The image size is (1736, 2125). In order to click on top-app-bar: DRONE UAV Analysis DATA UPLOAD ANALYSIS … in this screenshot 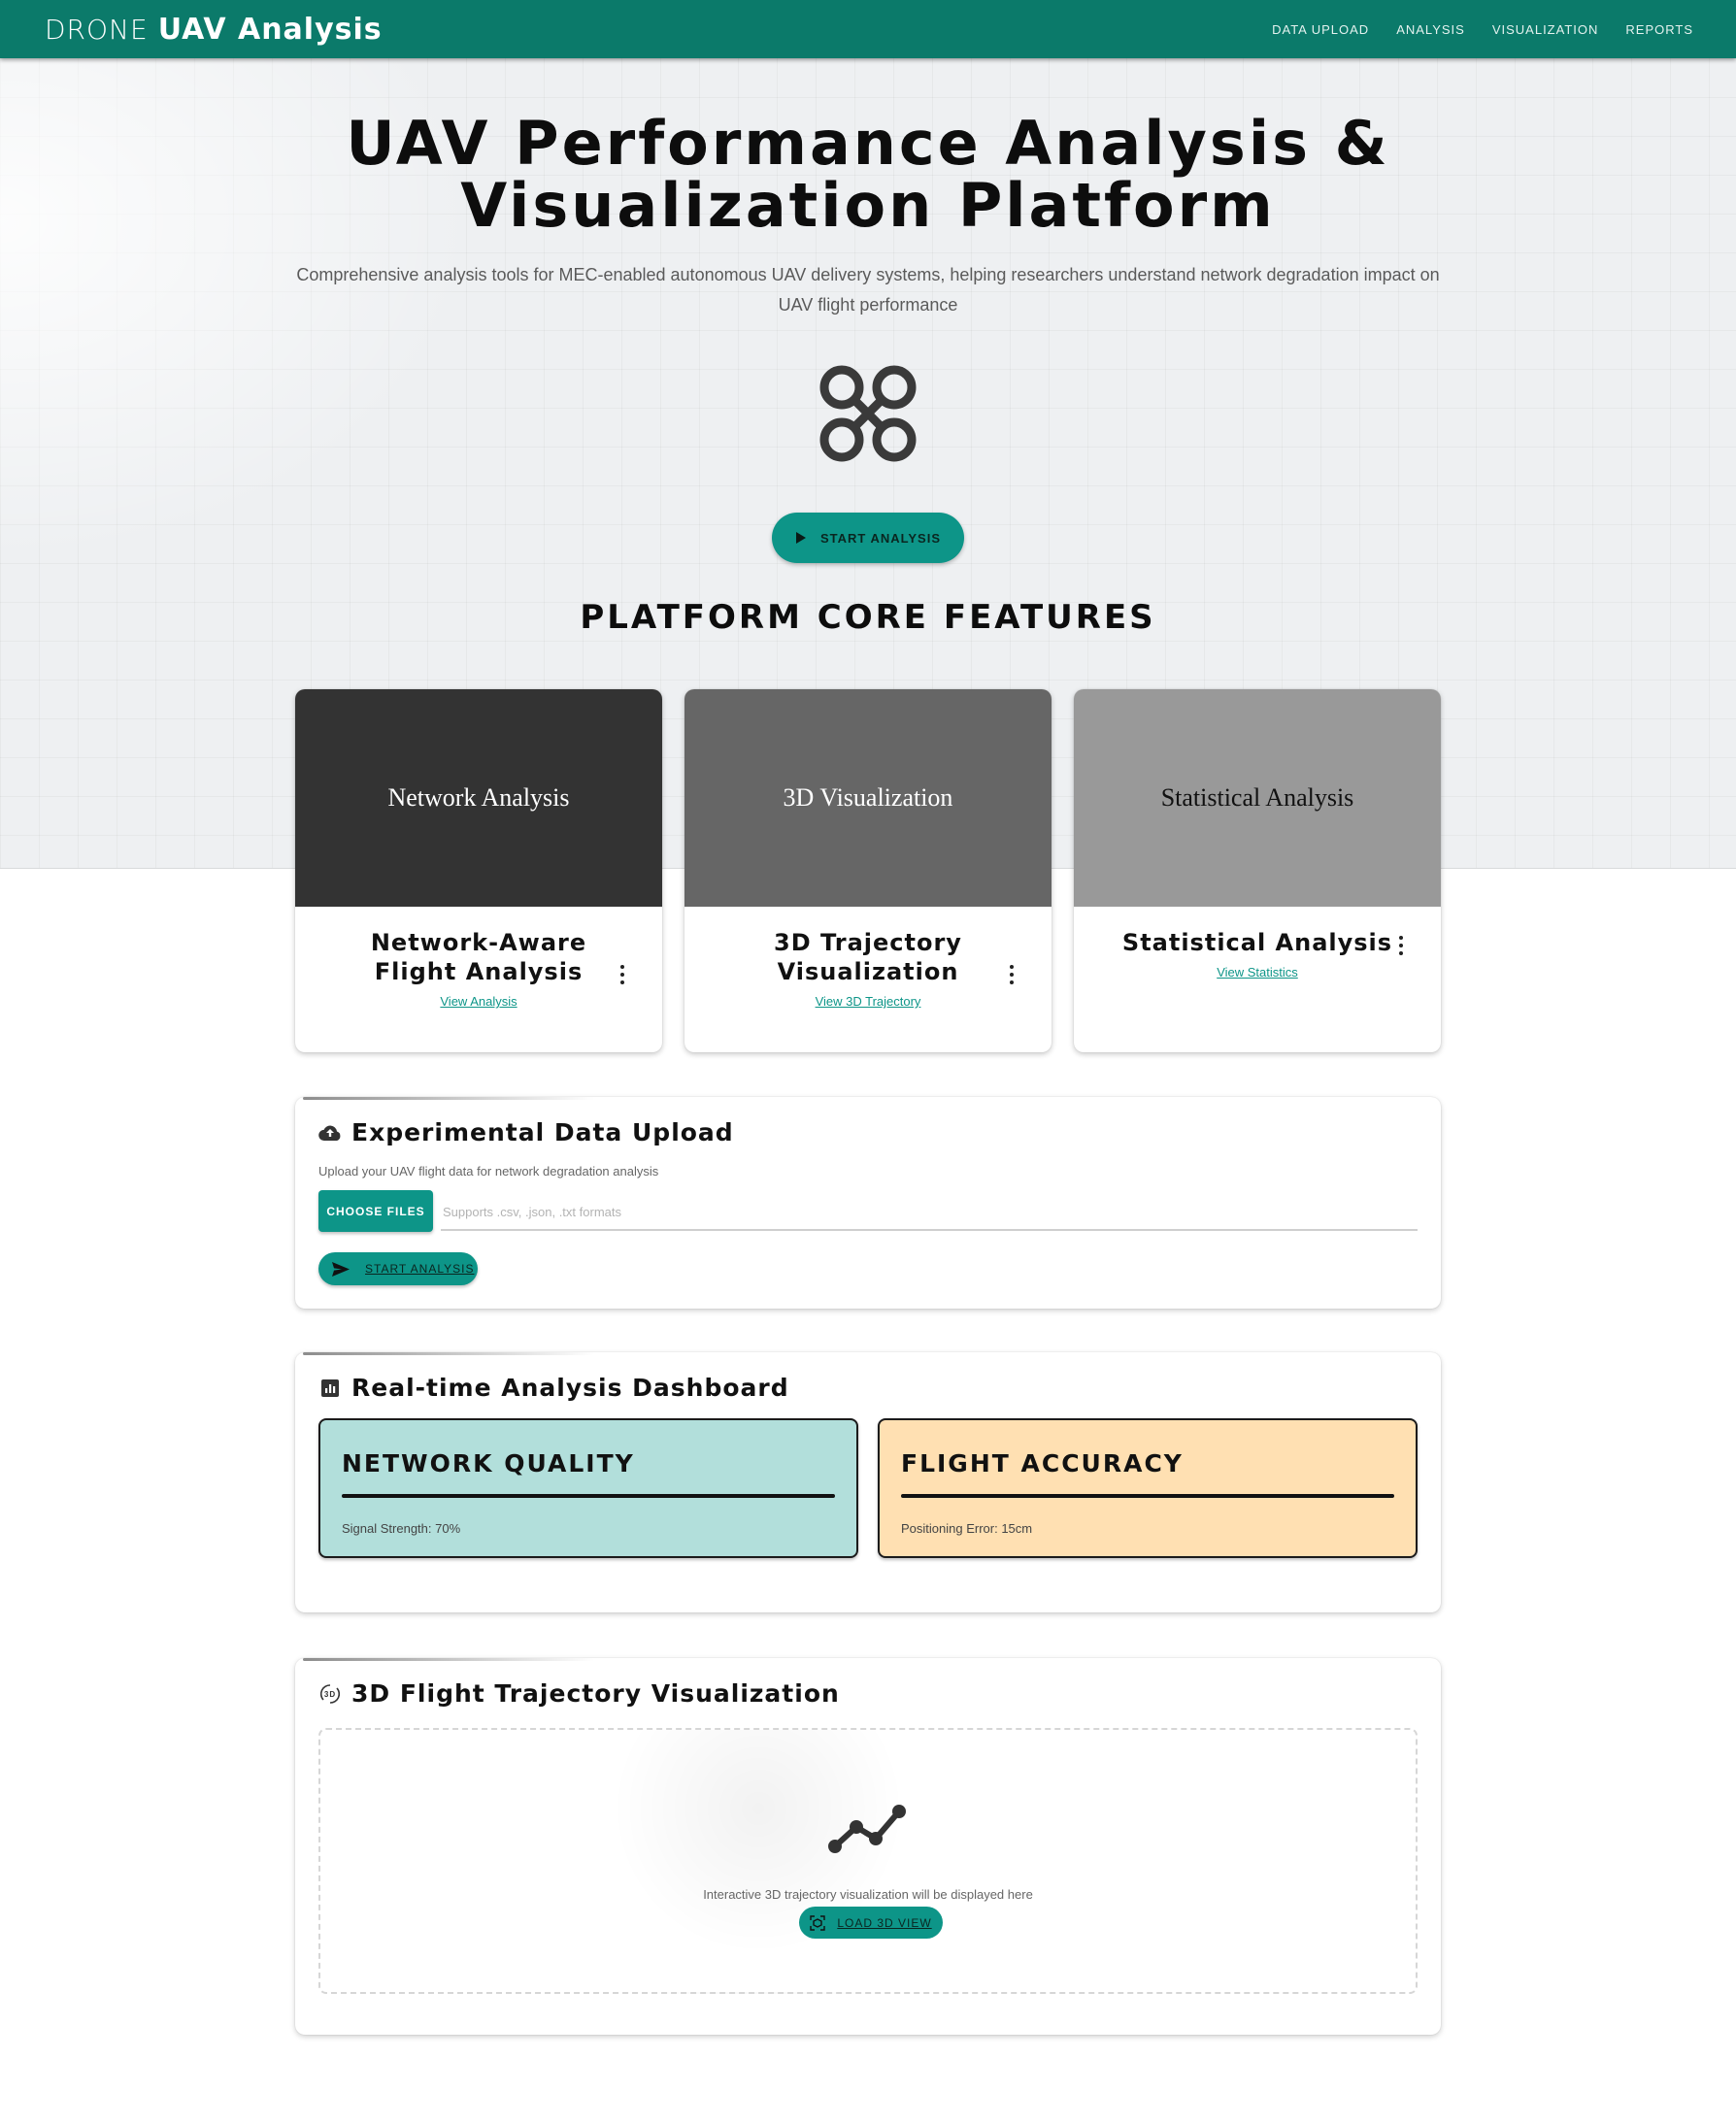, I will do `click(868, 29)`.